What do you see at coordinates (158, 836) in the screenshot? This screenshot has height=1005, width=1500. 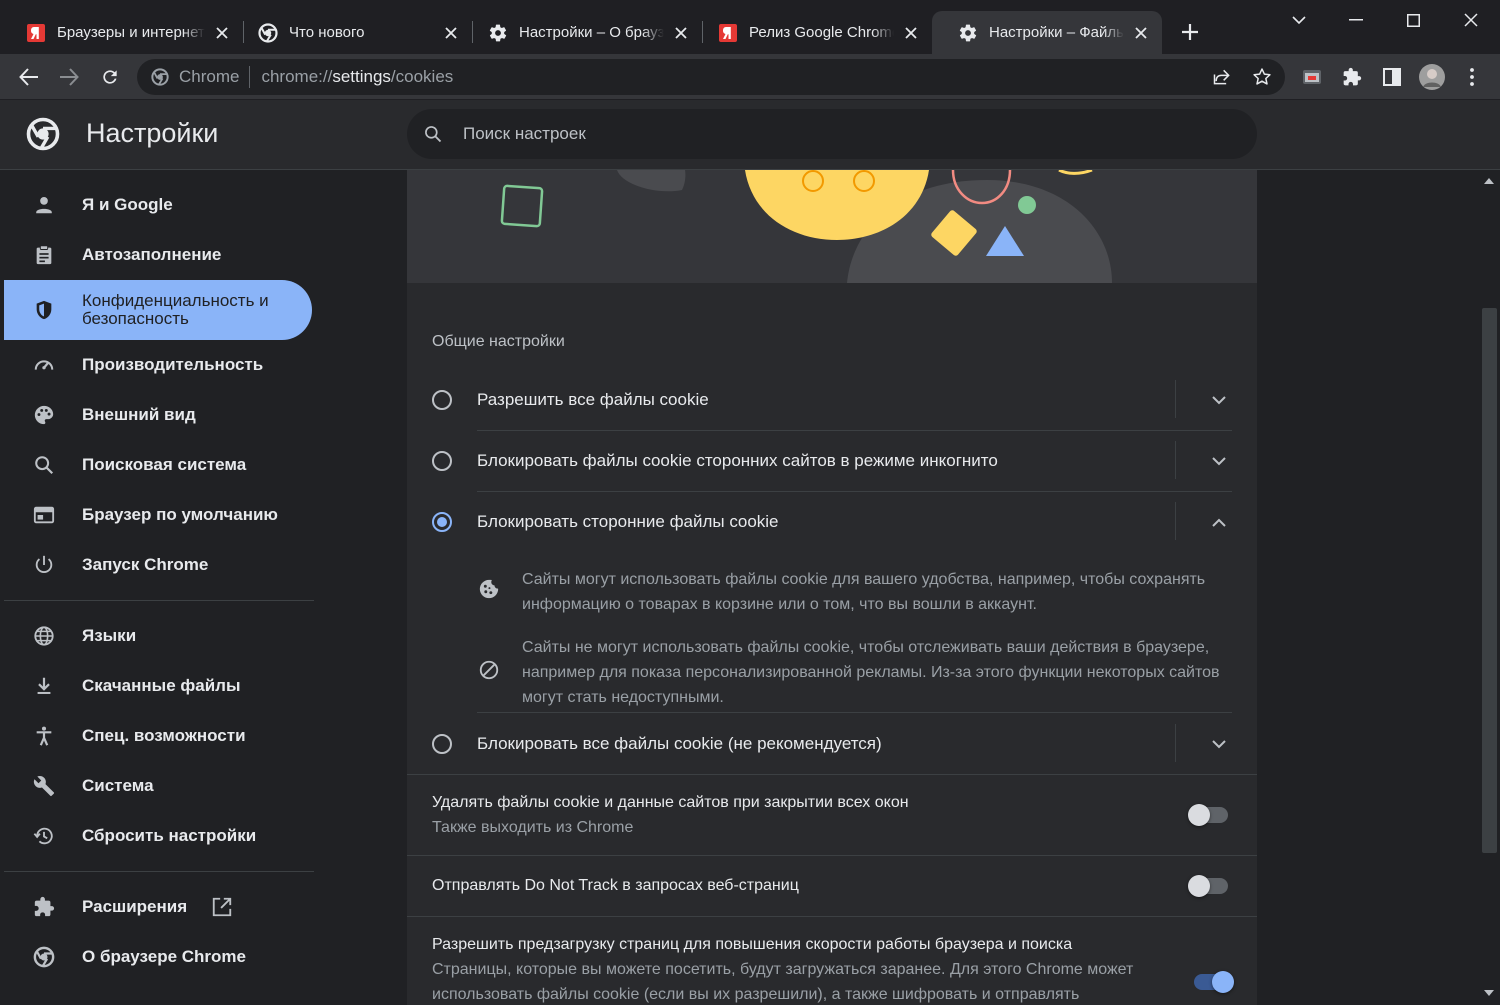 I see `sidebar-item-reset: Сбросить настройки` at bounding box center [158, 836].